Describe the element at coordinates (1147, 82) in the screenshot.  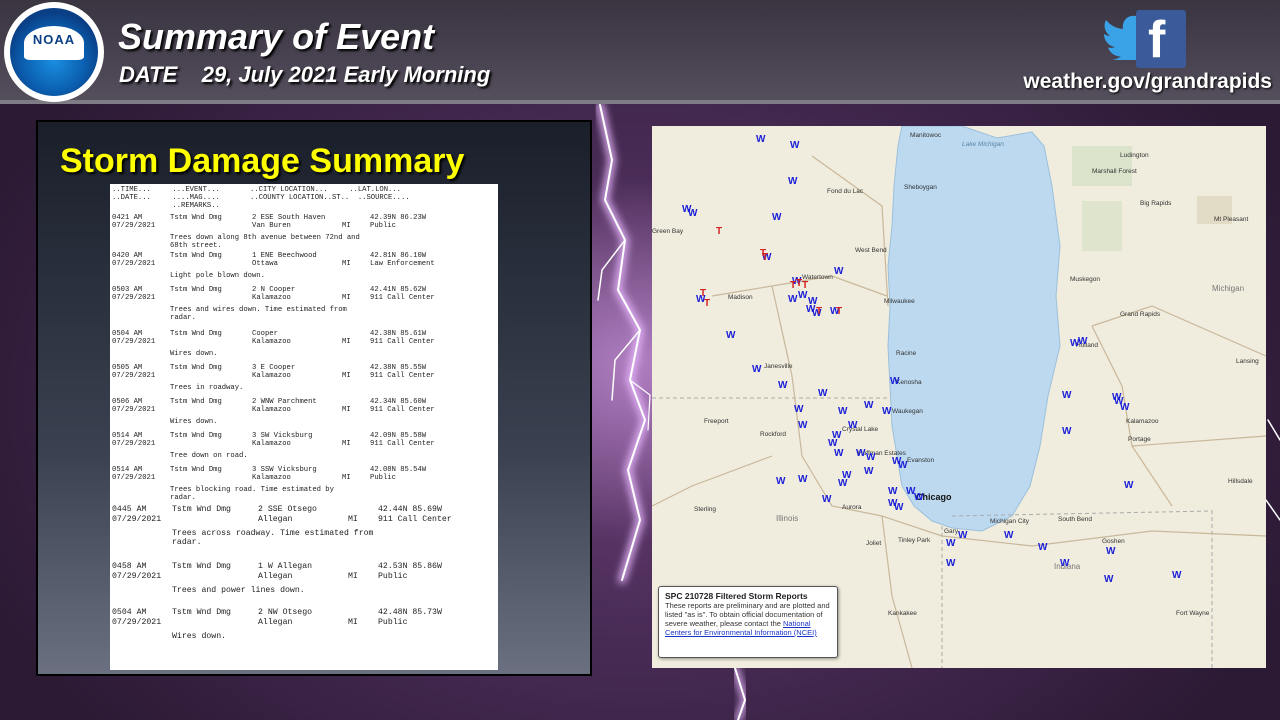
I see `website-link: weather.gov/grandrapids` at that location.